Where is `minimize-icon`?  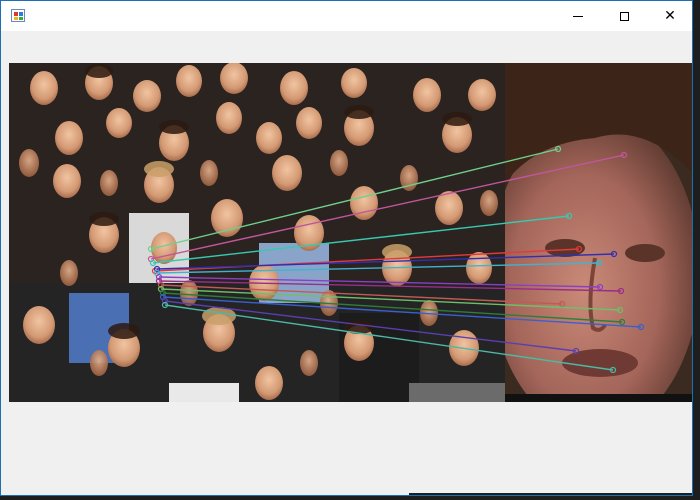 minimize-icon is located at coordinates (578, 16).